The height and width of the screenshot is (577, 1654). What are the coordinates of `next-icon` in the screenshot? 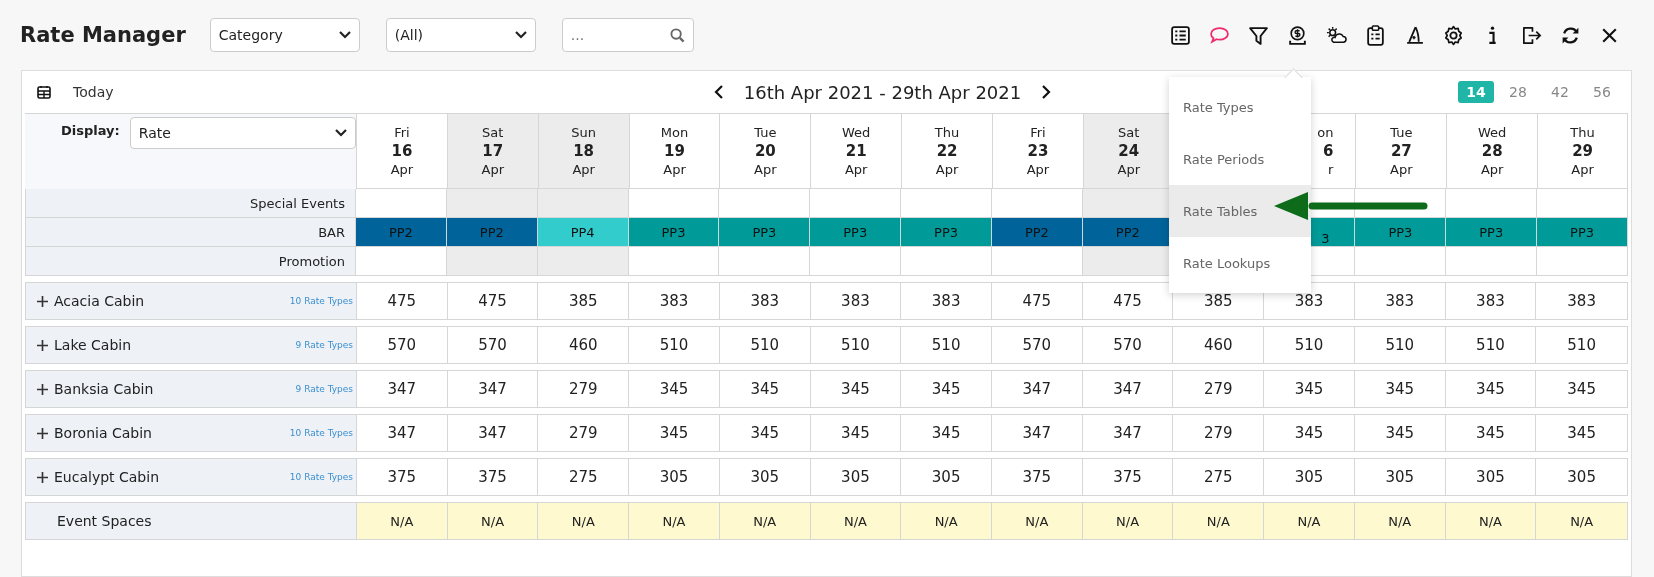 It's located at (1046, 92).